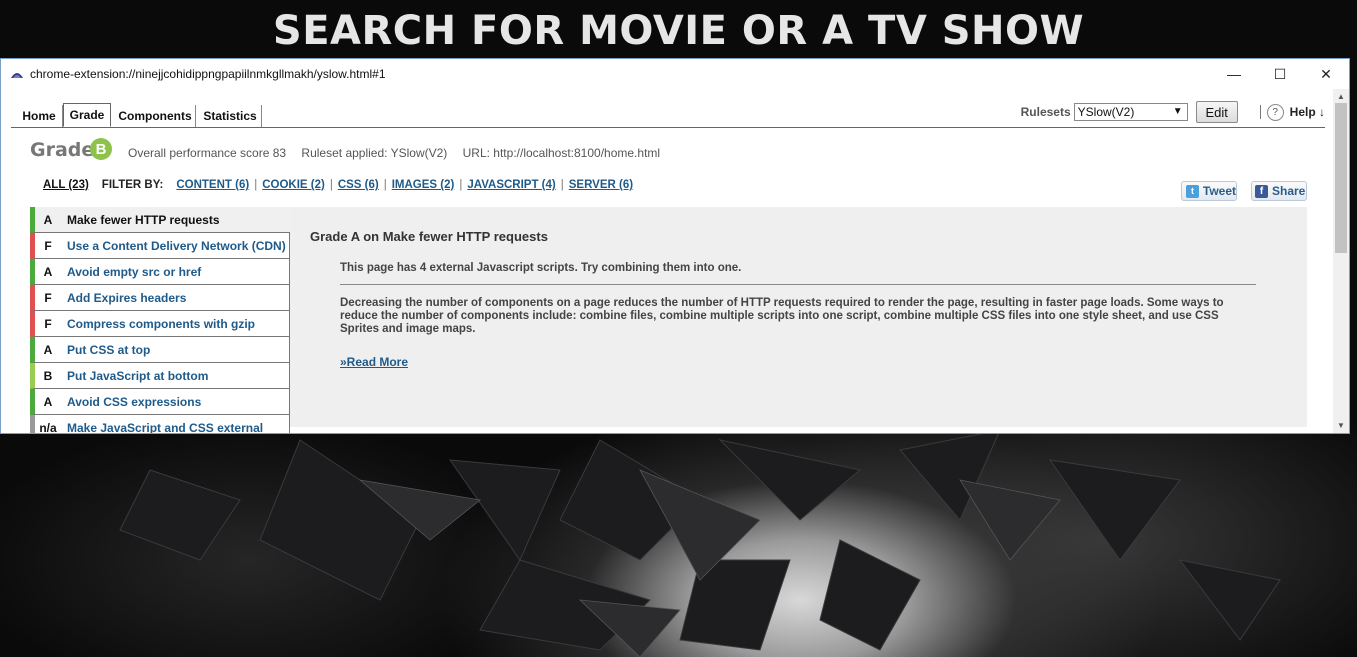  What do you see at coordinates (293, 185) in the screenshot?
I see `filter-cookie: COOKIE (2)` at bounding box center [293, 185].